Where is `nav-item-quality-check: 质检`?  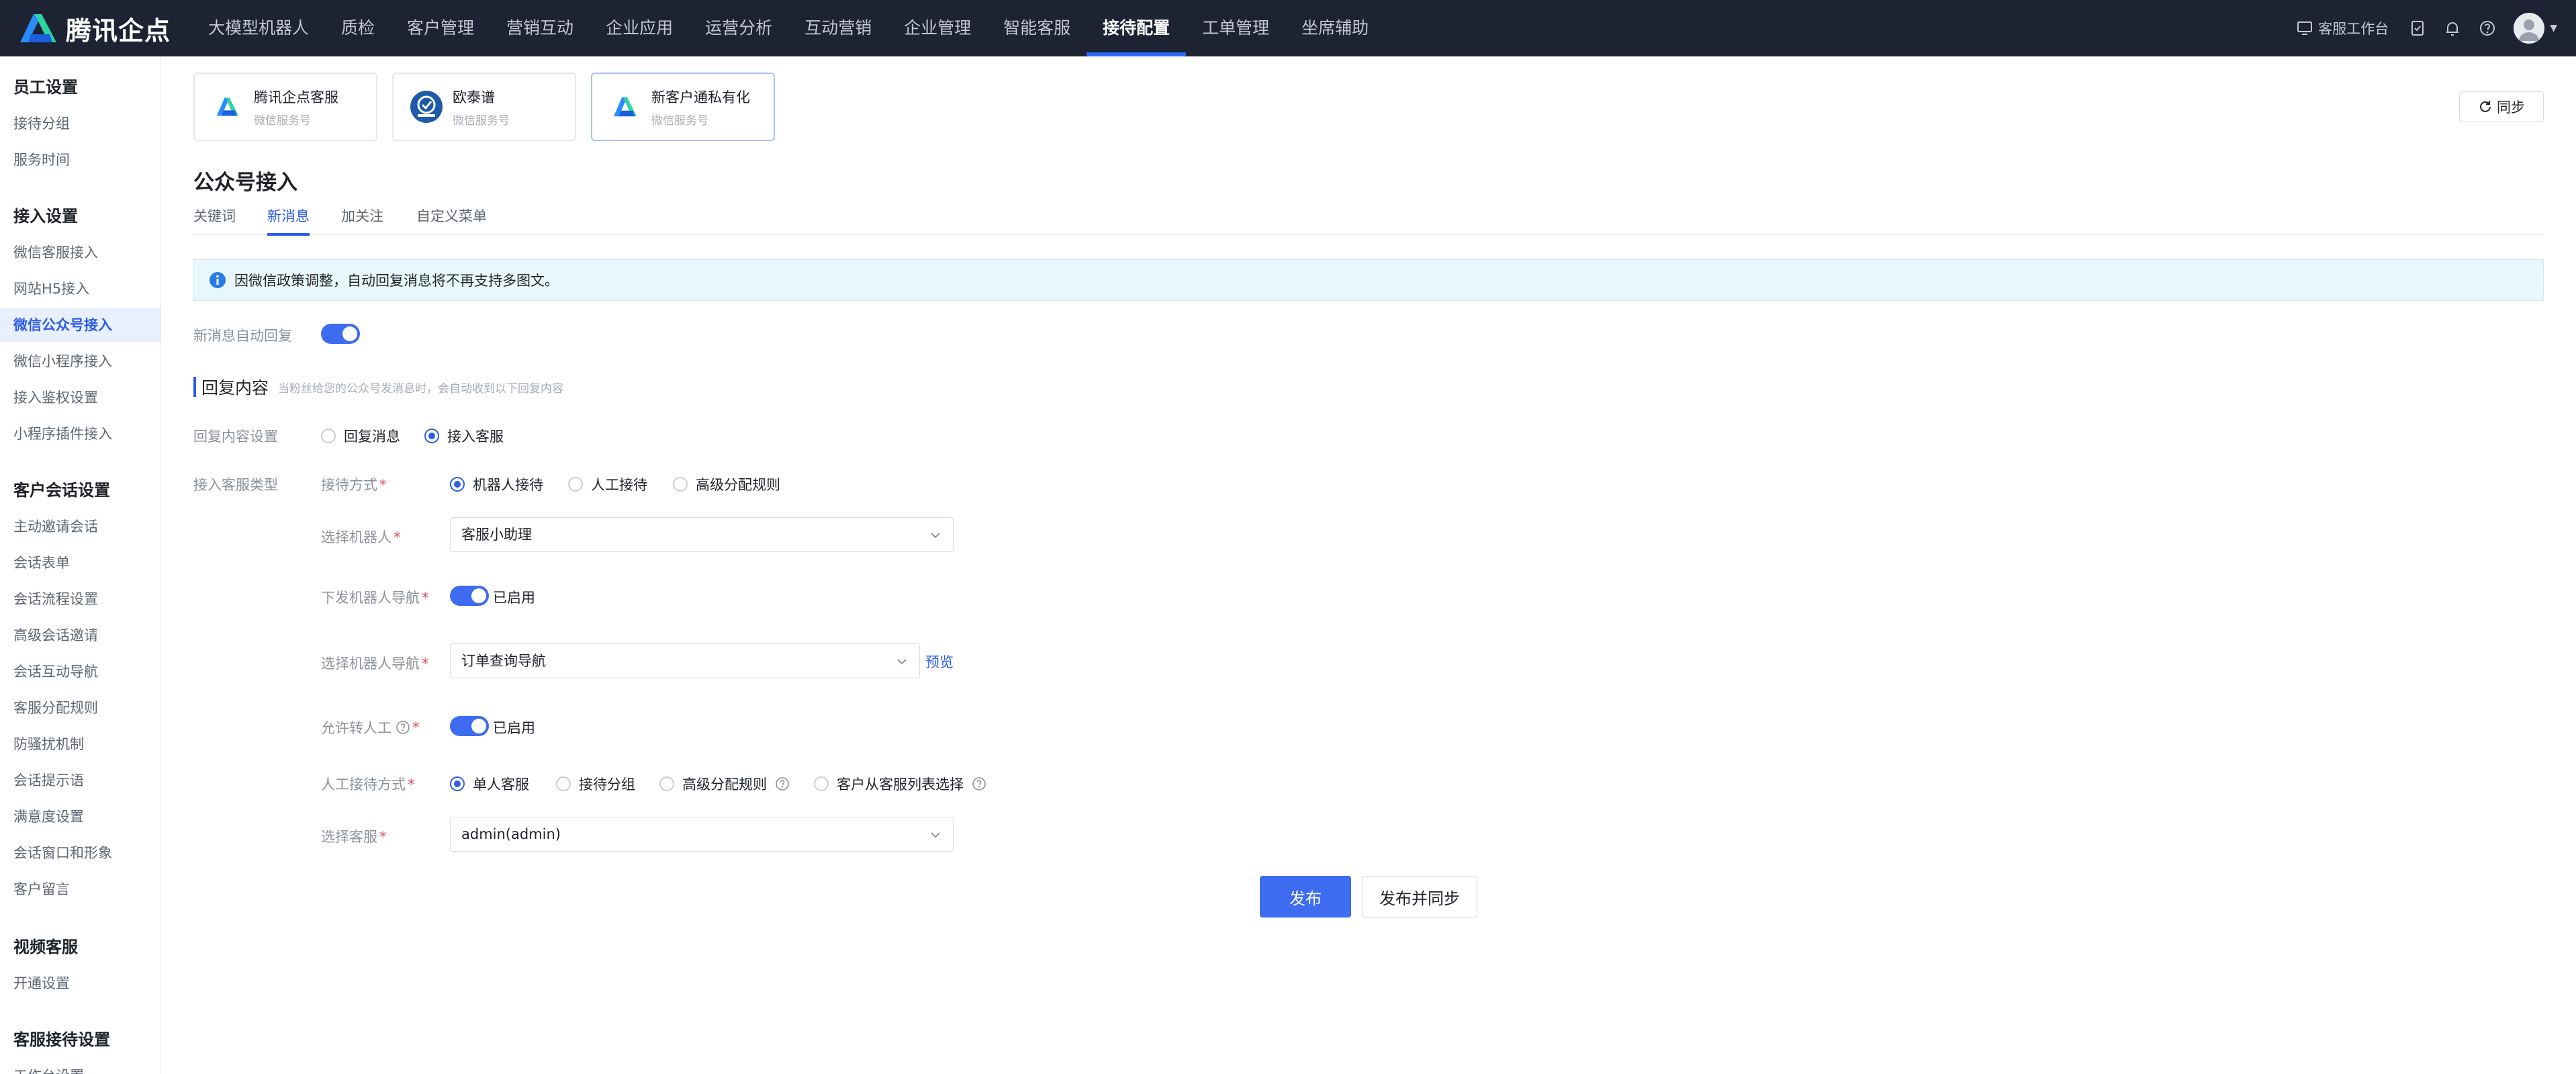
nav-item-quality-check: 质检 is located at coordinates (358, 28).